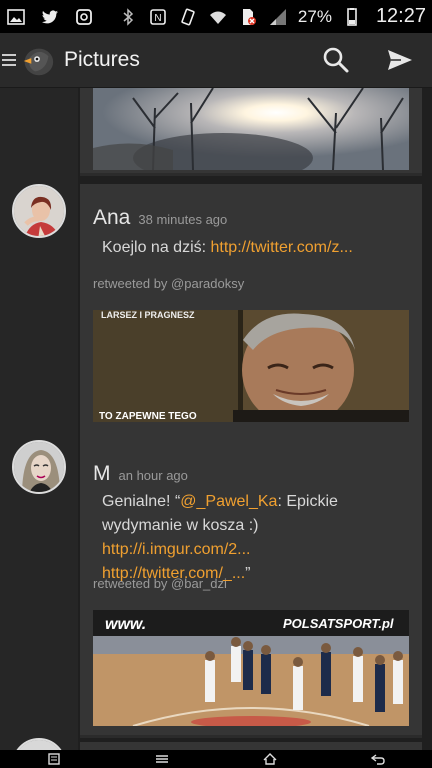  What do you see at coordinates (162, 759) in the screenshot?
I see `menu-keys-icon` at bounding box center [162, 759].